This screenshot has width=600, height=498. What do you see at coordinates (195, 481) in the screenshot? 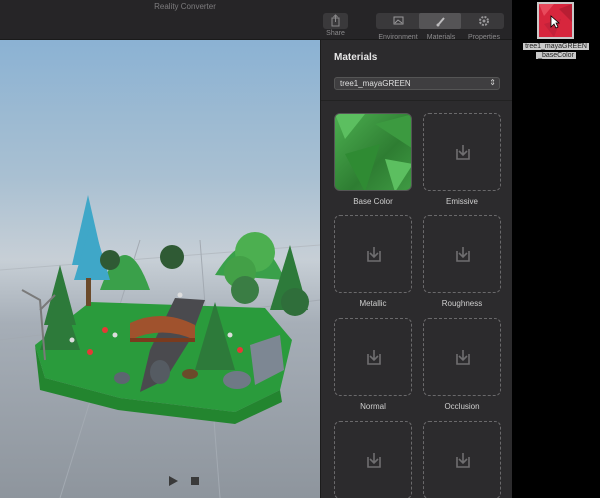
I see `stop-icon` at bounding box center [195, 481].